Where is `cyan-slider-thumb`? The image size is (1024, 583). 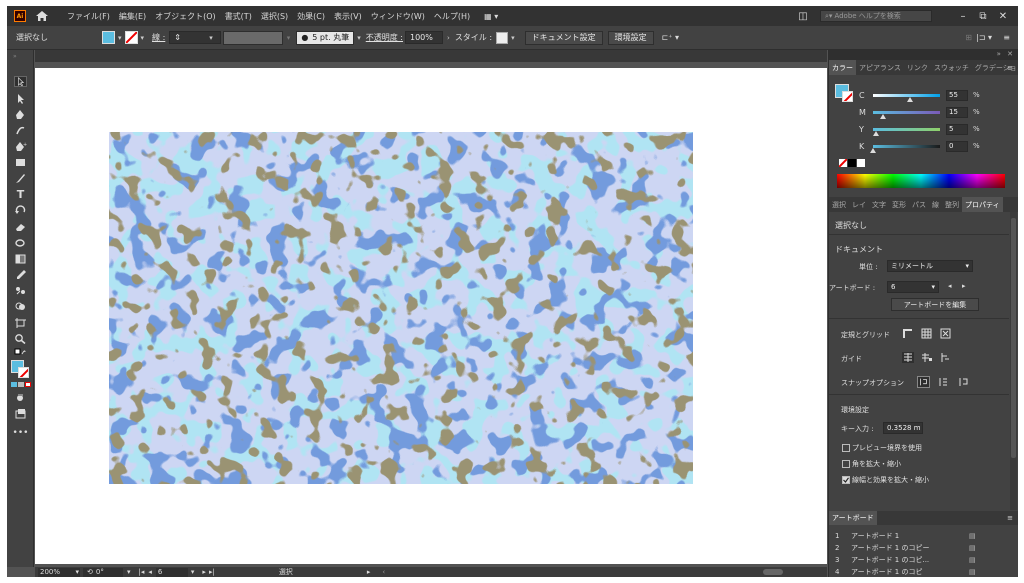
cyan-slider-thumb is located at coordinates (909, 99).